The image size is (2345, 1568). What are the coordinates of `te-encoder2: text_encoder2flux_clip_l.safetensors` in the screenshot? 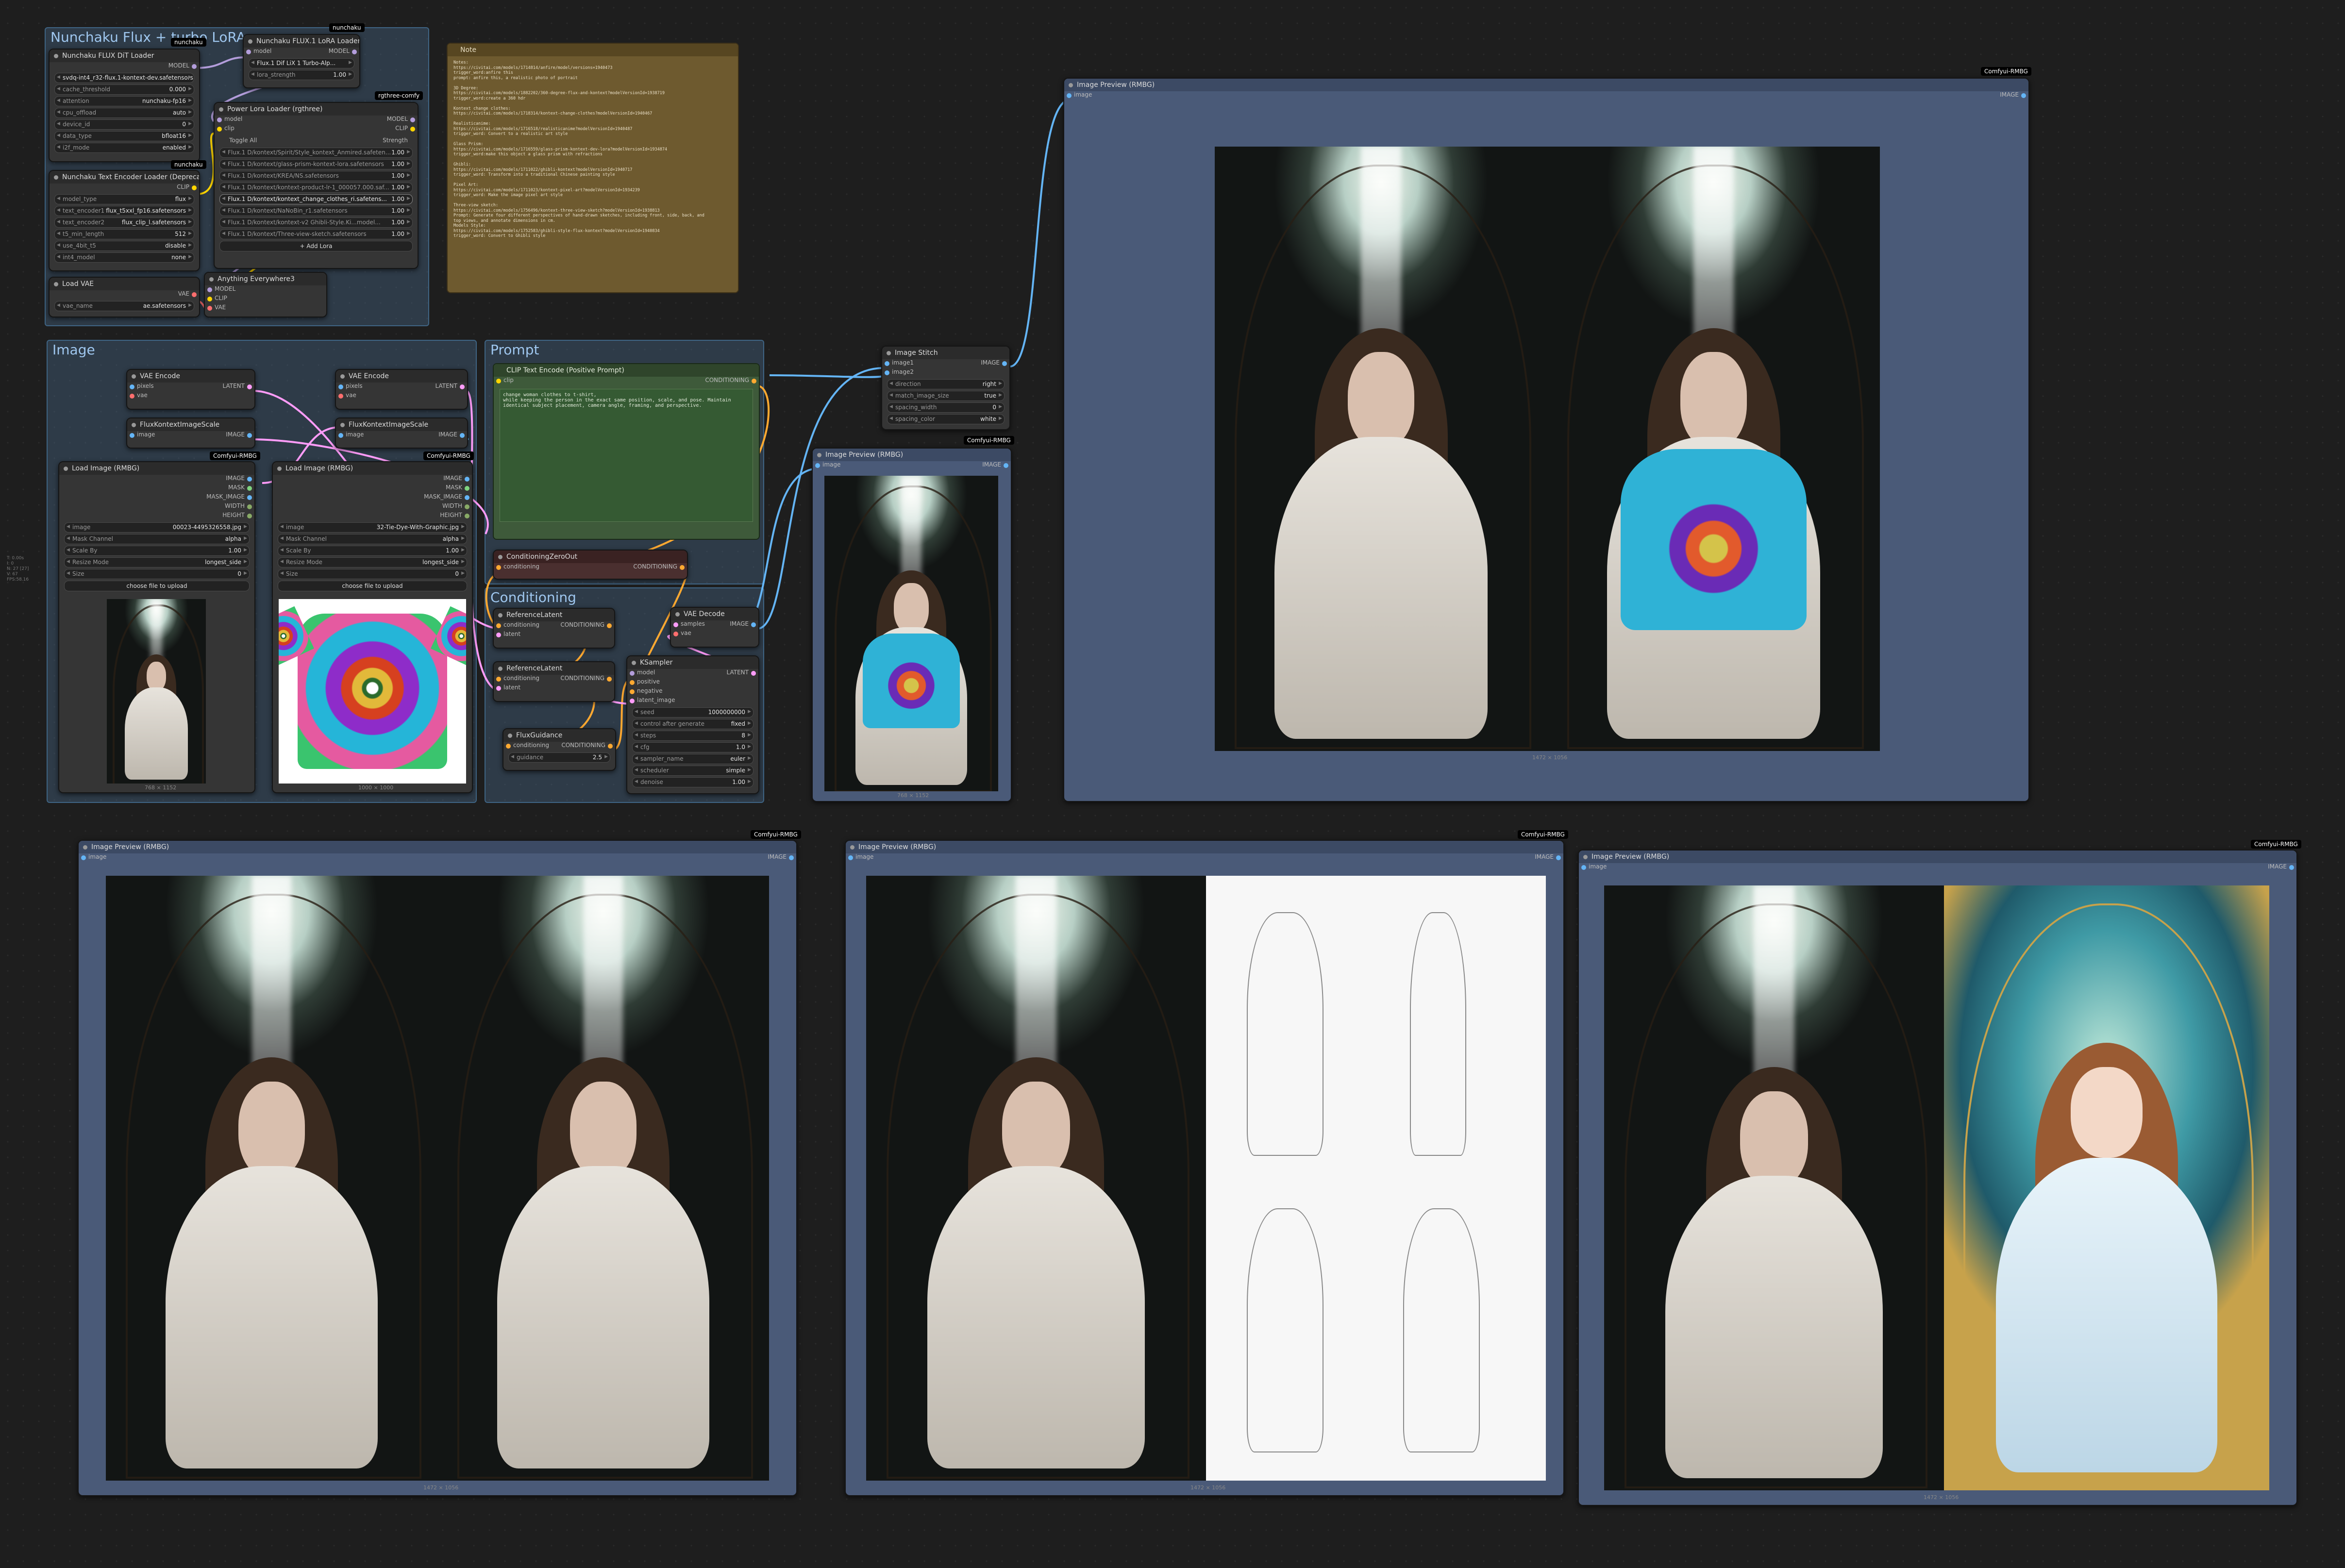 It's located at (124, 223).